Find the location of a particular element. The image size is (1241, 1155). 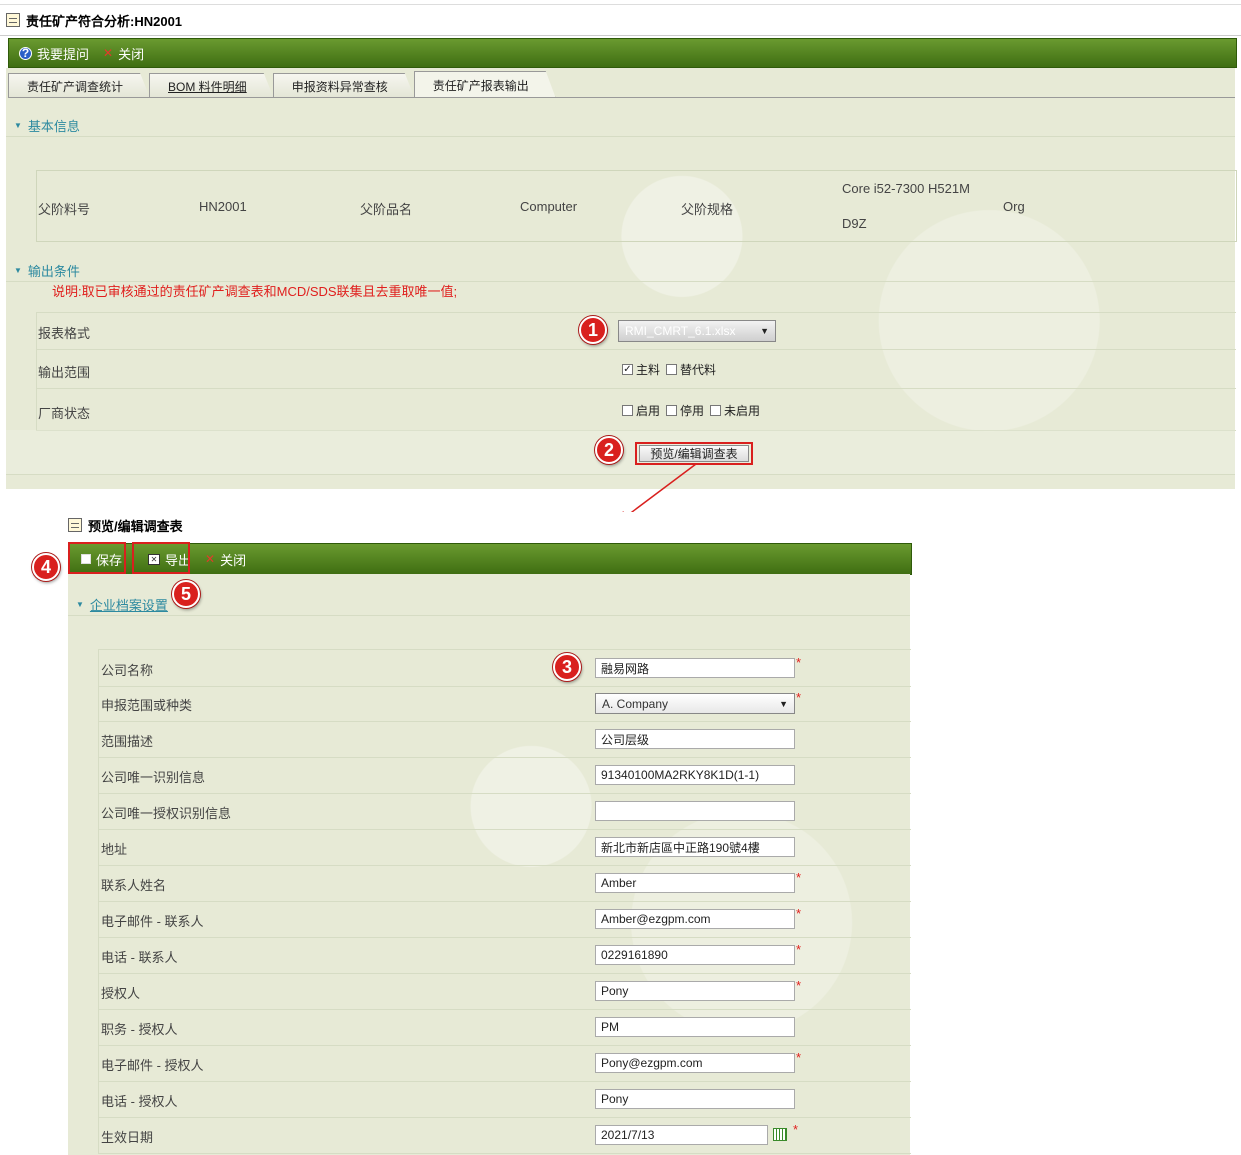

form-row: 电话 - 联系人 0229161890 * is located at coordinates (504, 955).